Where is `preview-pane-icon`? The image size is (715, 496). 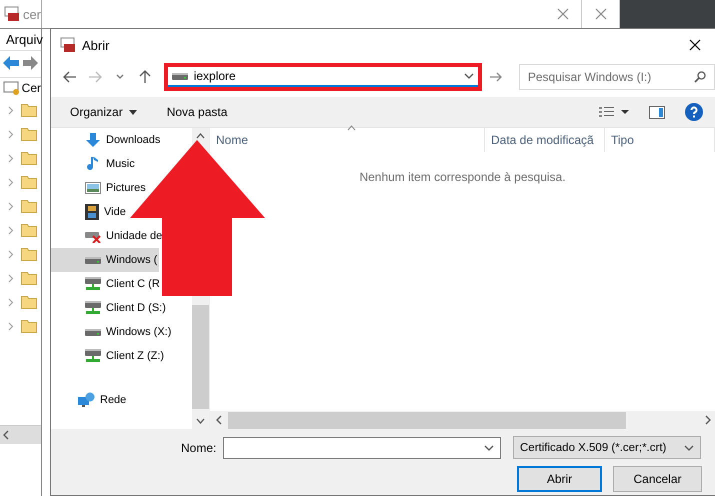
preview-pane-icon is located at coordinates (657, 112).